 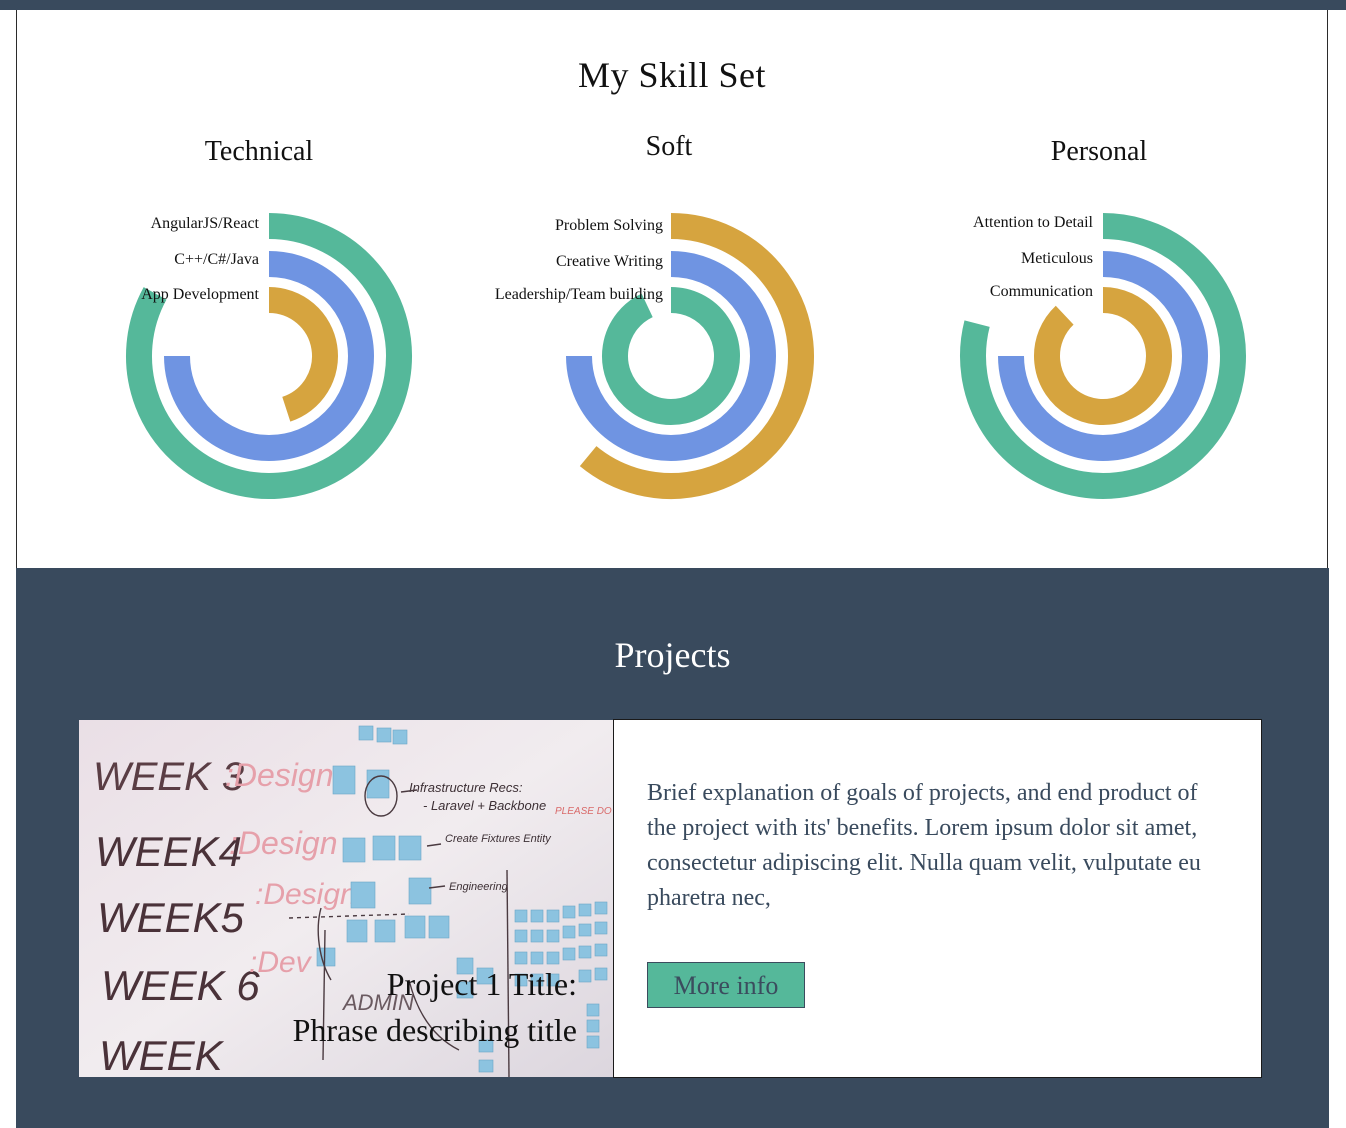 What do you see at coordinates (608, 225) in the screenshot?
I see `skill-label: Problem Solving` at bounding box center [608, 225].